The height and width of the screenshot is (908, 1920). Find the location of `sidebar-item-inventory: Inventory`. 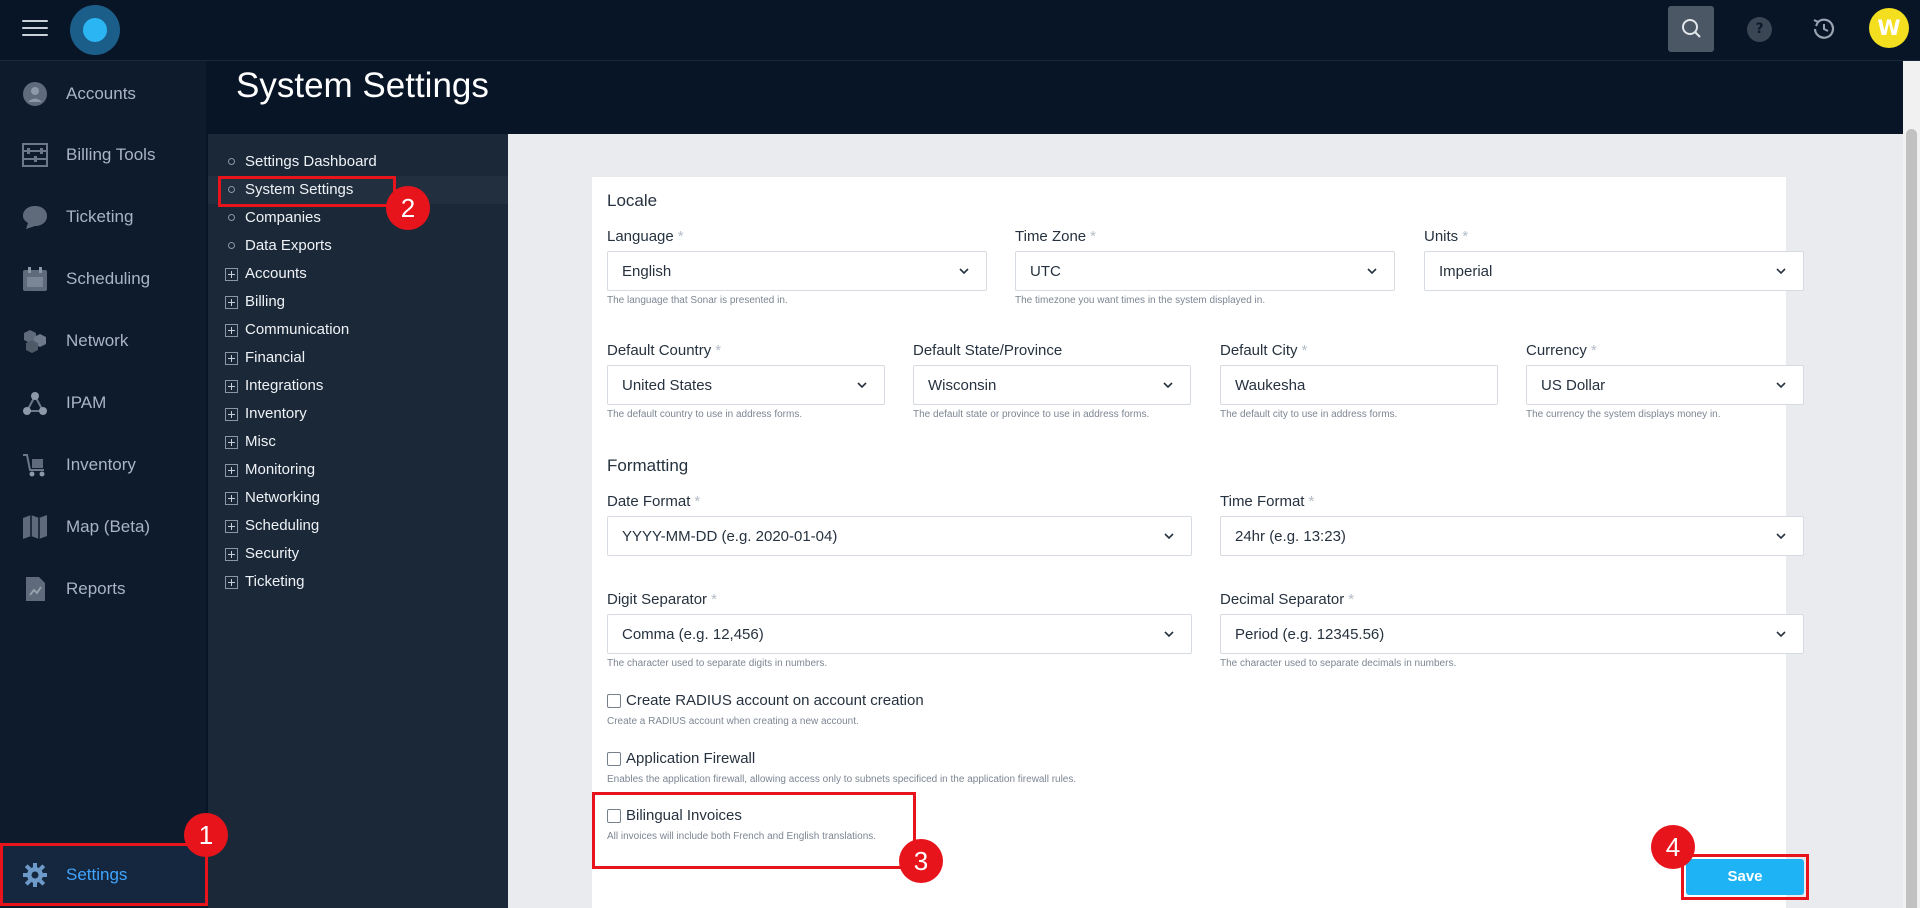

sidebar-item-inventory: Inventory is located at coordinates (103, 465).